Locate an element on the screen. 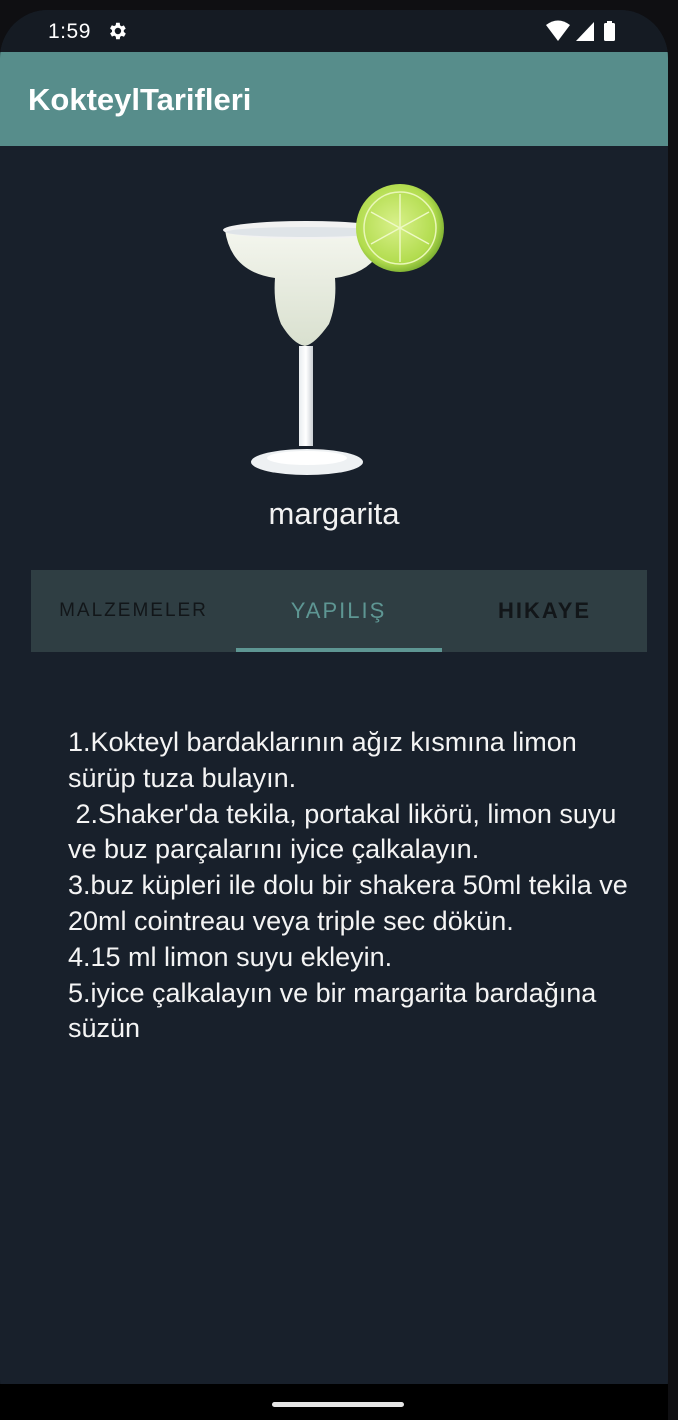 This screenshot has height=1420, width=678. system-icons is located at coordinates (580, 30).